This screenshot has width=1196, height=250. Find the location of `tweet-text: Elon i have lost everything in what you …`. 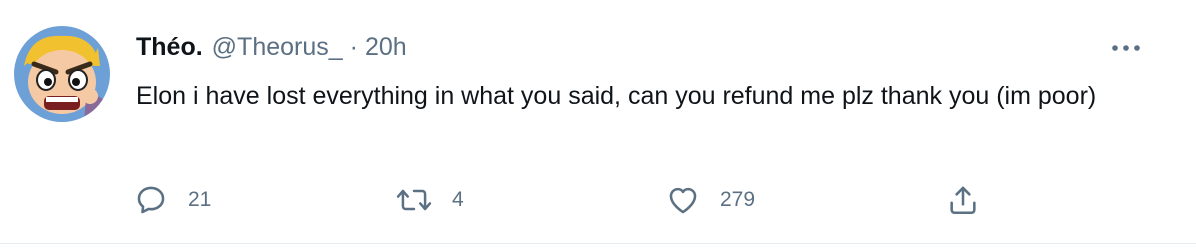

tweet-text: Elon i have lost everything in what you … is located at coordinates (616, 96).